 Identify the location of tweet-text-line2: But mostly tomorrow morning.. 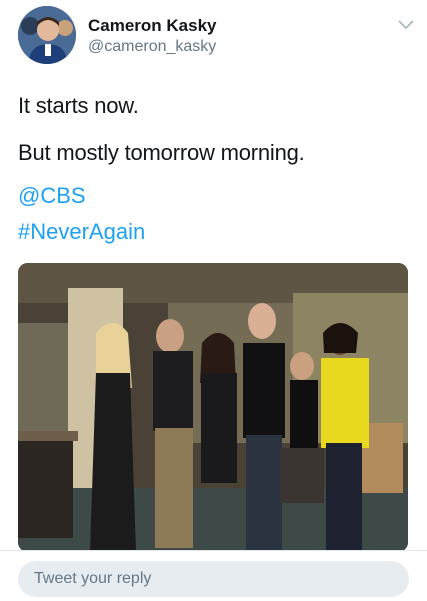
(161, 152).